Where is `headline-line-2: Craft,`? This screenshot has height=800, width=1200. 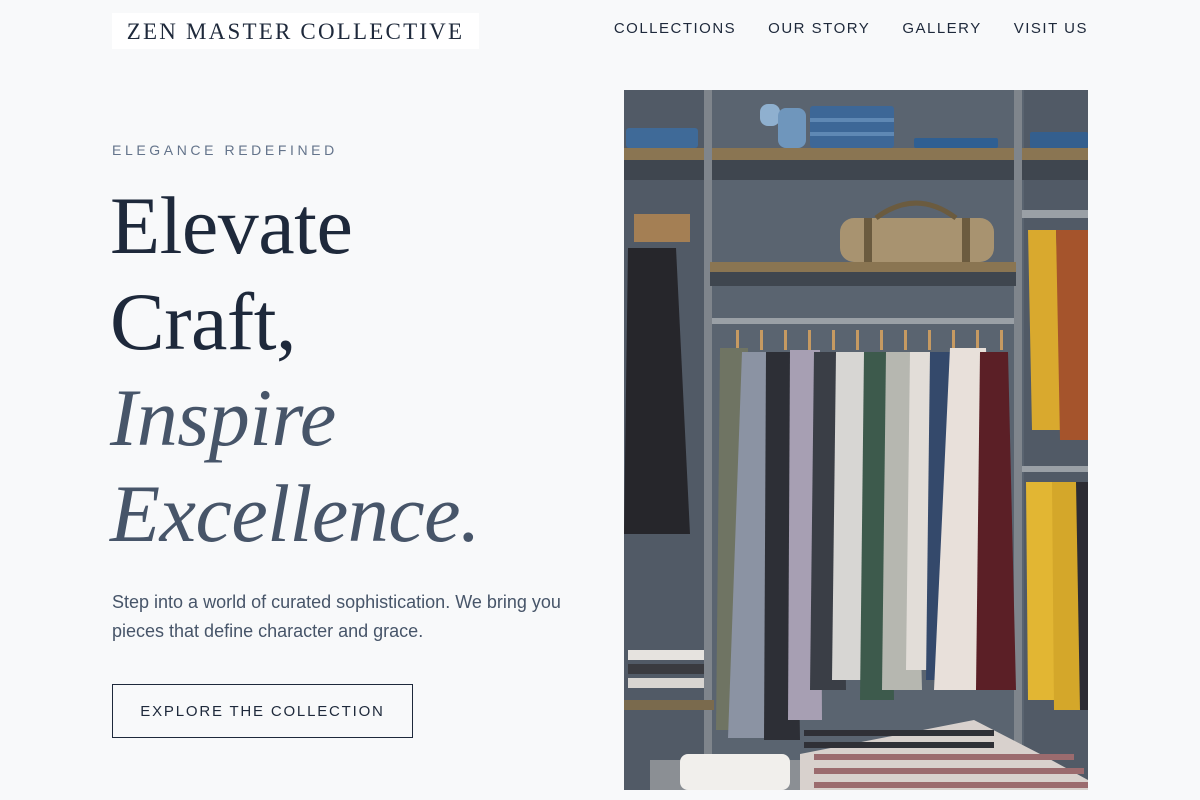
headline-line-2: Craft, is located at coordinates (203, 321).